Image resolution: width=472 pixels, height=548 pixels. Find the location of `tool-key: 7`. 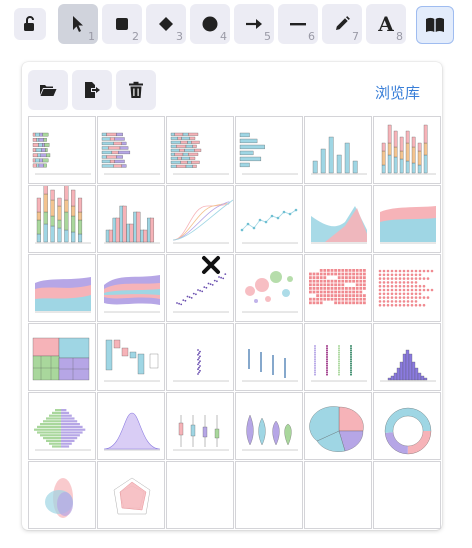

tool-key: 7 is located at coordinates (355, 36).